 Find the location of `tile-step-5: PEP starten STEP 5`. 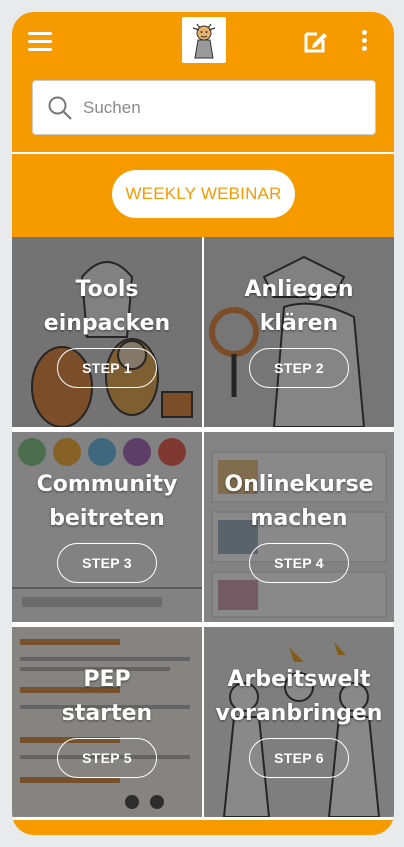

tile-step-5: PEP starten STEP 5 is located at coordinates (107, 722).